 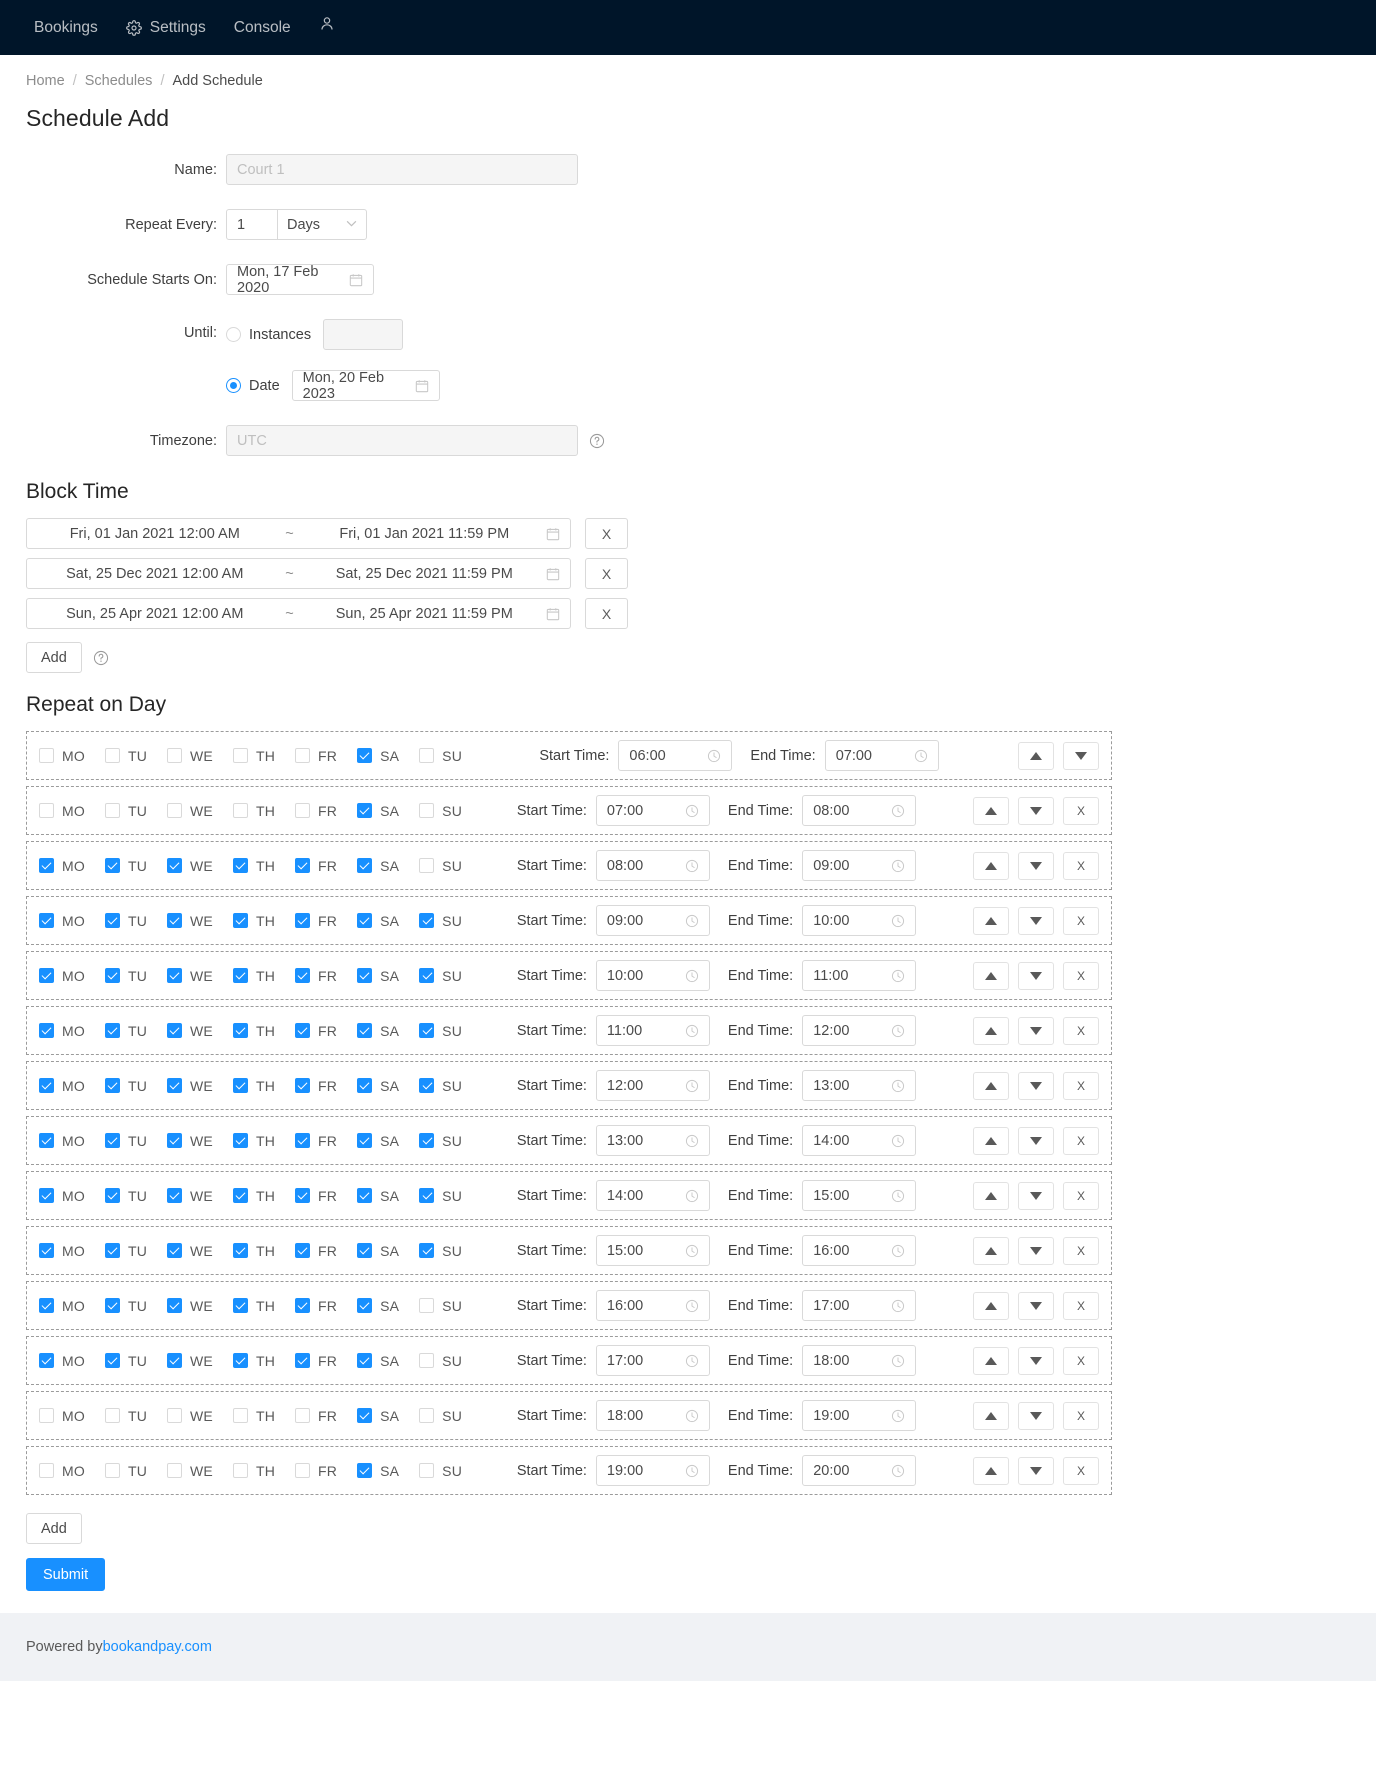 I want to click on start-time-input: 13:00, so click(x=652, y=1140).